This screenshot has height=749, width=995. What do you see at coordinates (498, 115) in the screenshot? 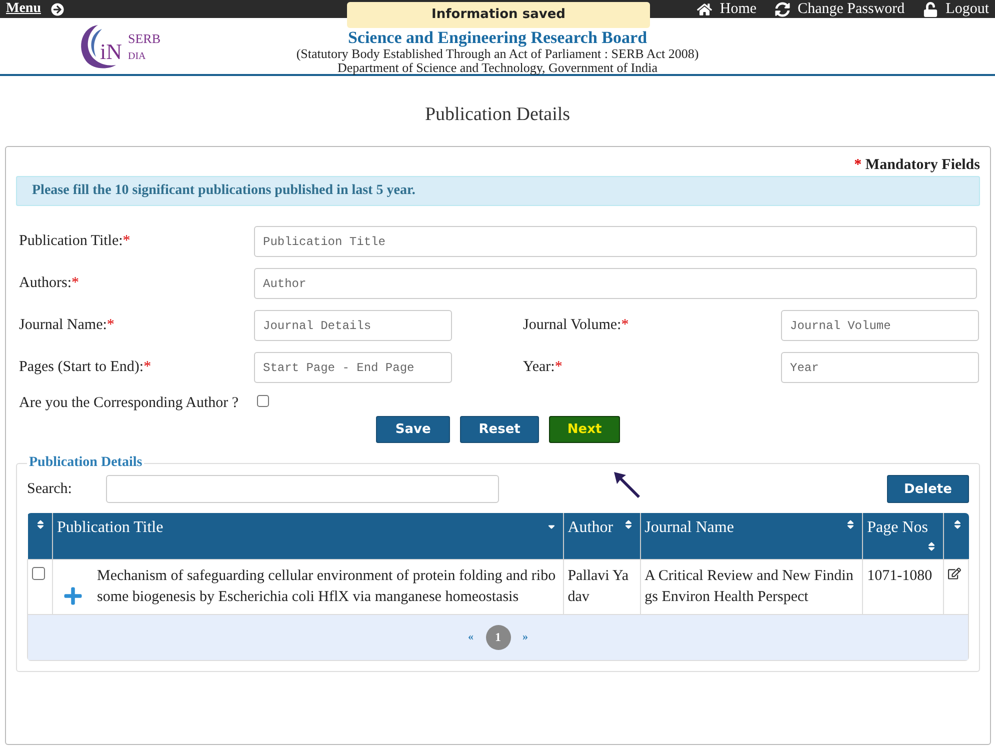
I see `page-title: Publication Details` at bounding box center [498, 115].